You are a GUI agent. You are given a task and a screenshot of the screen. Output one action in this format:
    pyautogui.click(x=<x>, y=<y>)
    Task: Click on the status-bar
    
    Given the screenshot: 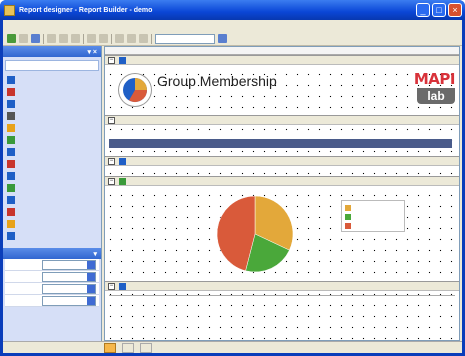 What is the action you would take?
    pyautogui.click(x=232, y=347)
    